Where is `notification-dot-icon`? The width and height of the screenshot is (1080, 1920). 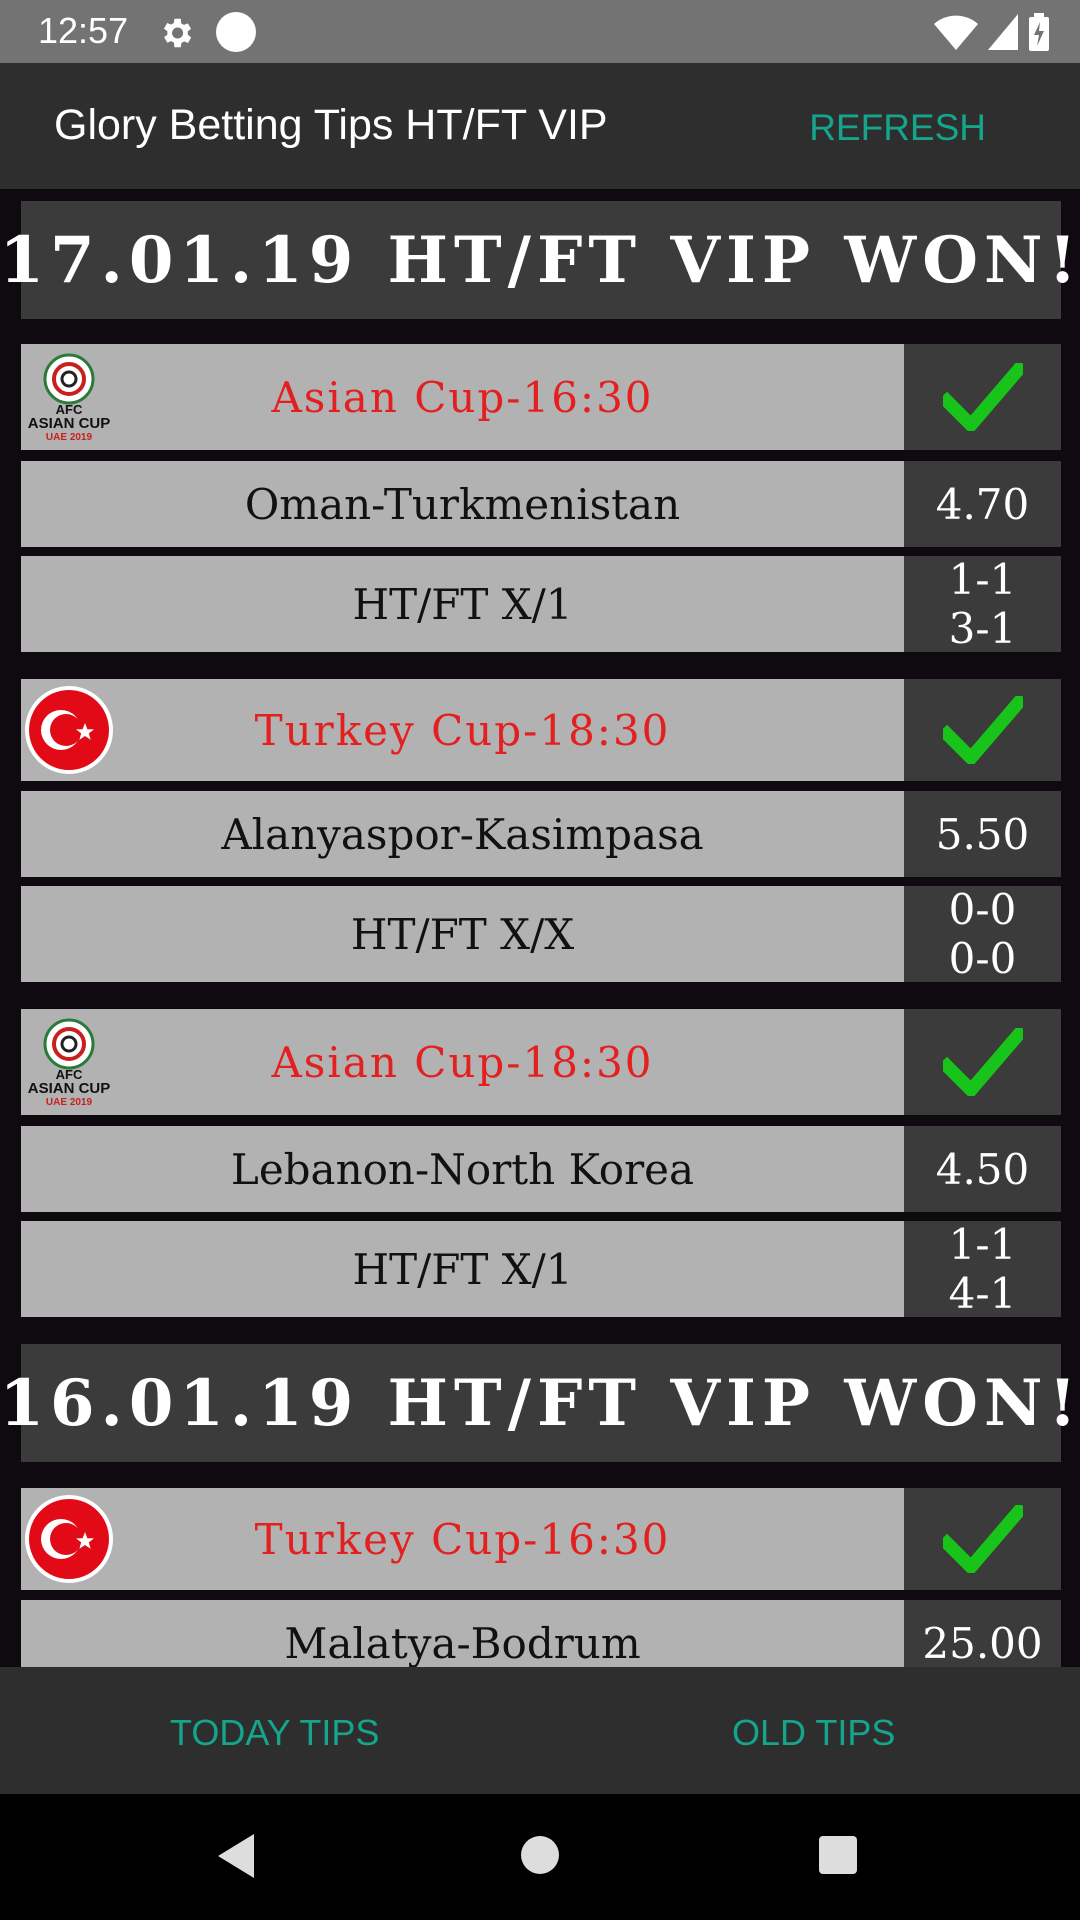
notification-dot-icon is located at coordinates (236, 32).